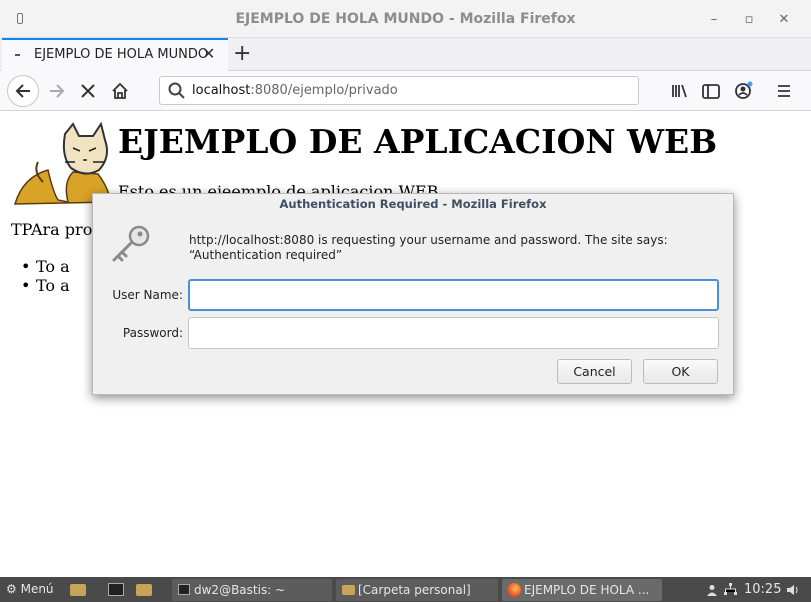 The image size is (811, 602). What do you see at coordinates (221, 90) in the screenshot?
I see `url-host: localhost` at bounding box center [221, 90].